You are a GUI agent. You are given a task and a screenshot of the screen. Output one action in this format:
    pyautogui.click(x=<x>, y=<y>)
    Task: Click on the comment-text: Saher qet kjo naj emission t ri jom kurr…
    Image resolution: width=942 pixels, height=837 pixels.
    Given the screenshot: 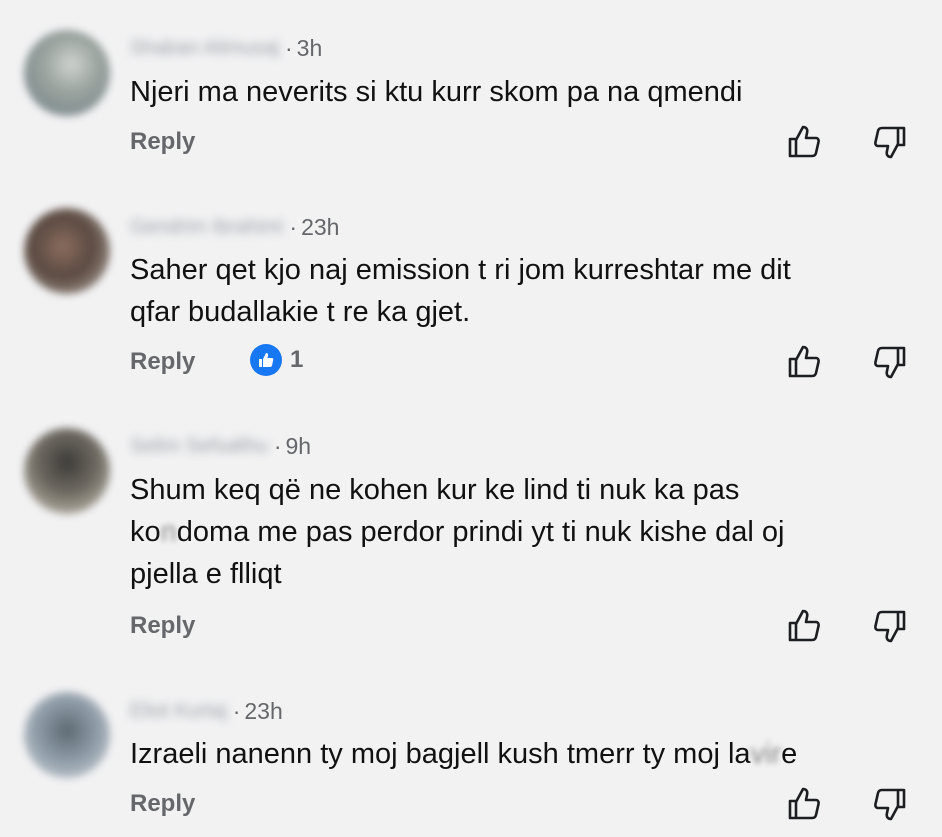 What is the action you would take?
    pyautogui.click(x=520, y=291)
    